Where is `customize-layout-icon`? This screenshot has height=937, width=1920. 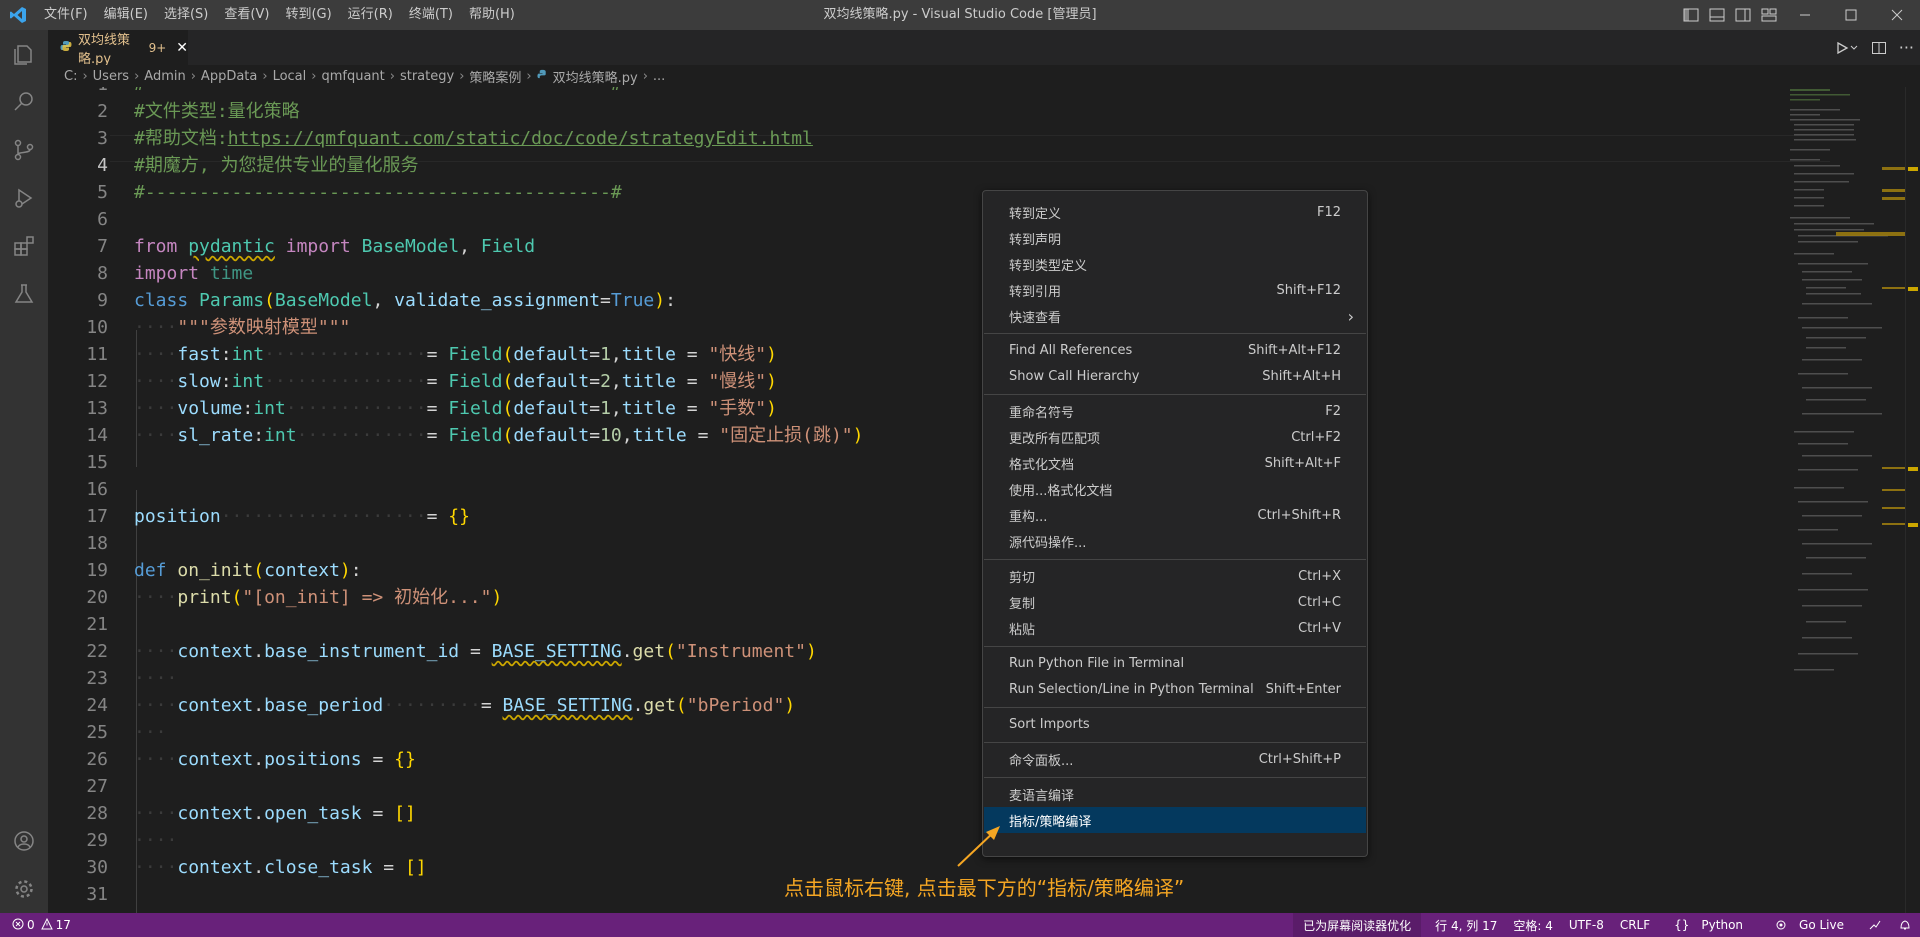
customize-layout-icon is located at coordinates (1769, 15).